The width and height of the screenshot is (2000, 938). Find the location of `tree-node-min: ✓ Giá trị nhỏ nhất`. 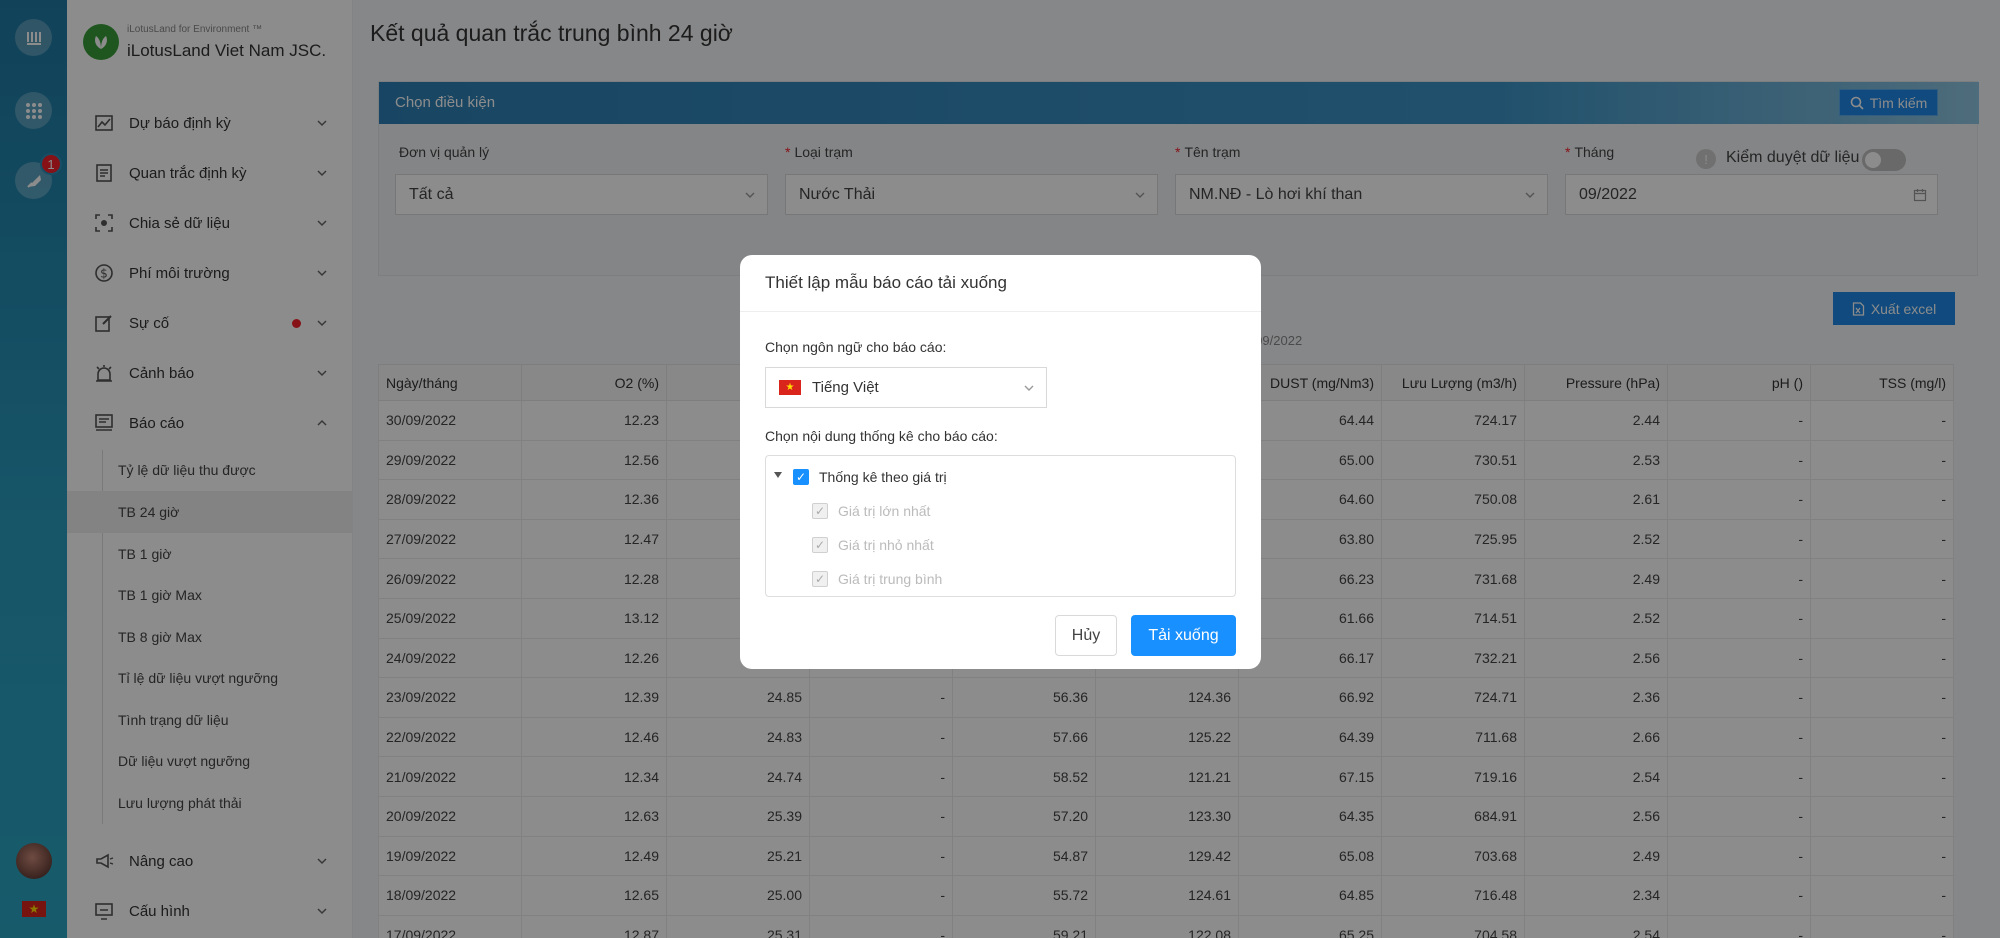

tree-node-min: ✓ Giá trị nhỏ nhất is located at coordinates (1000, 545).